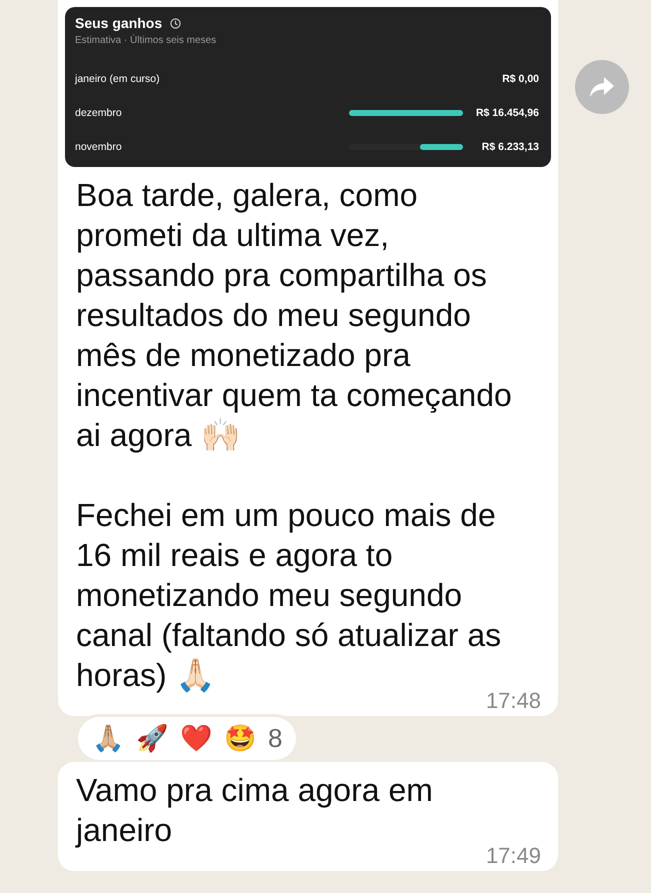  What do you see at coordinates (520, 79) in the screenshot?
I see `amount-label: R$ 0,00` at bounding box center [520, 79].